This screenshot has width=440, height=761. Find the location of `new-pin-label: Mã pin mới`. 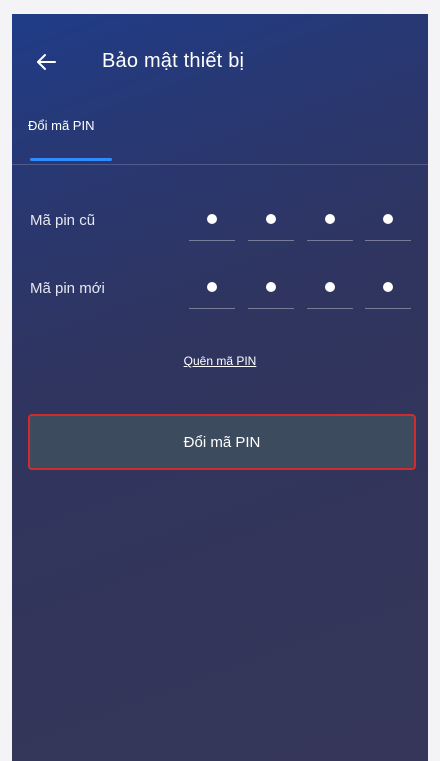

new-pin-label: Mã pin mới is located at coordinates (67, 288).